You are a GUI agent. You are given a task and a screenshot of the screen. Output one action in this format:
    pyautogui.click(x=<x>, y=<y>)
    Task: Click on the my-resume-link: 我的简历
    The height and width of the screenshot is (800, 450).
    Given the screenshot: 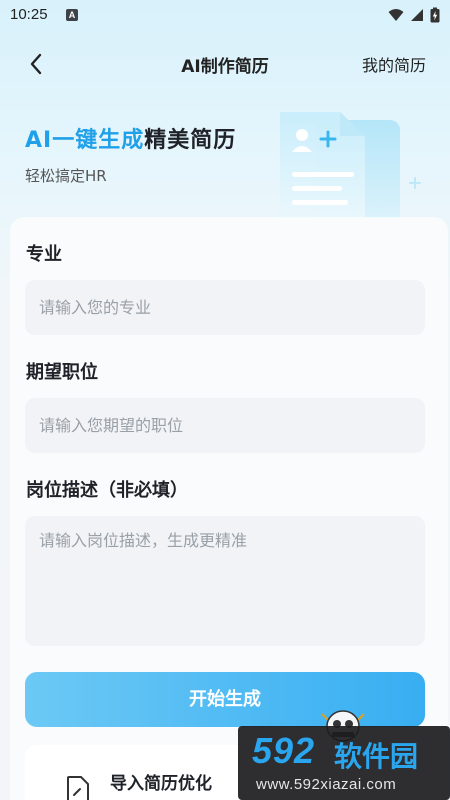 What is the action you would take?
    pyautogui.click(x=394, y=64)
    